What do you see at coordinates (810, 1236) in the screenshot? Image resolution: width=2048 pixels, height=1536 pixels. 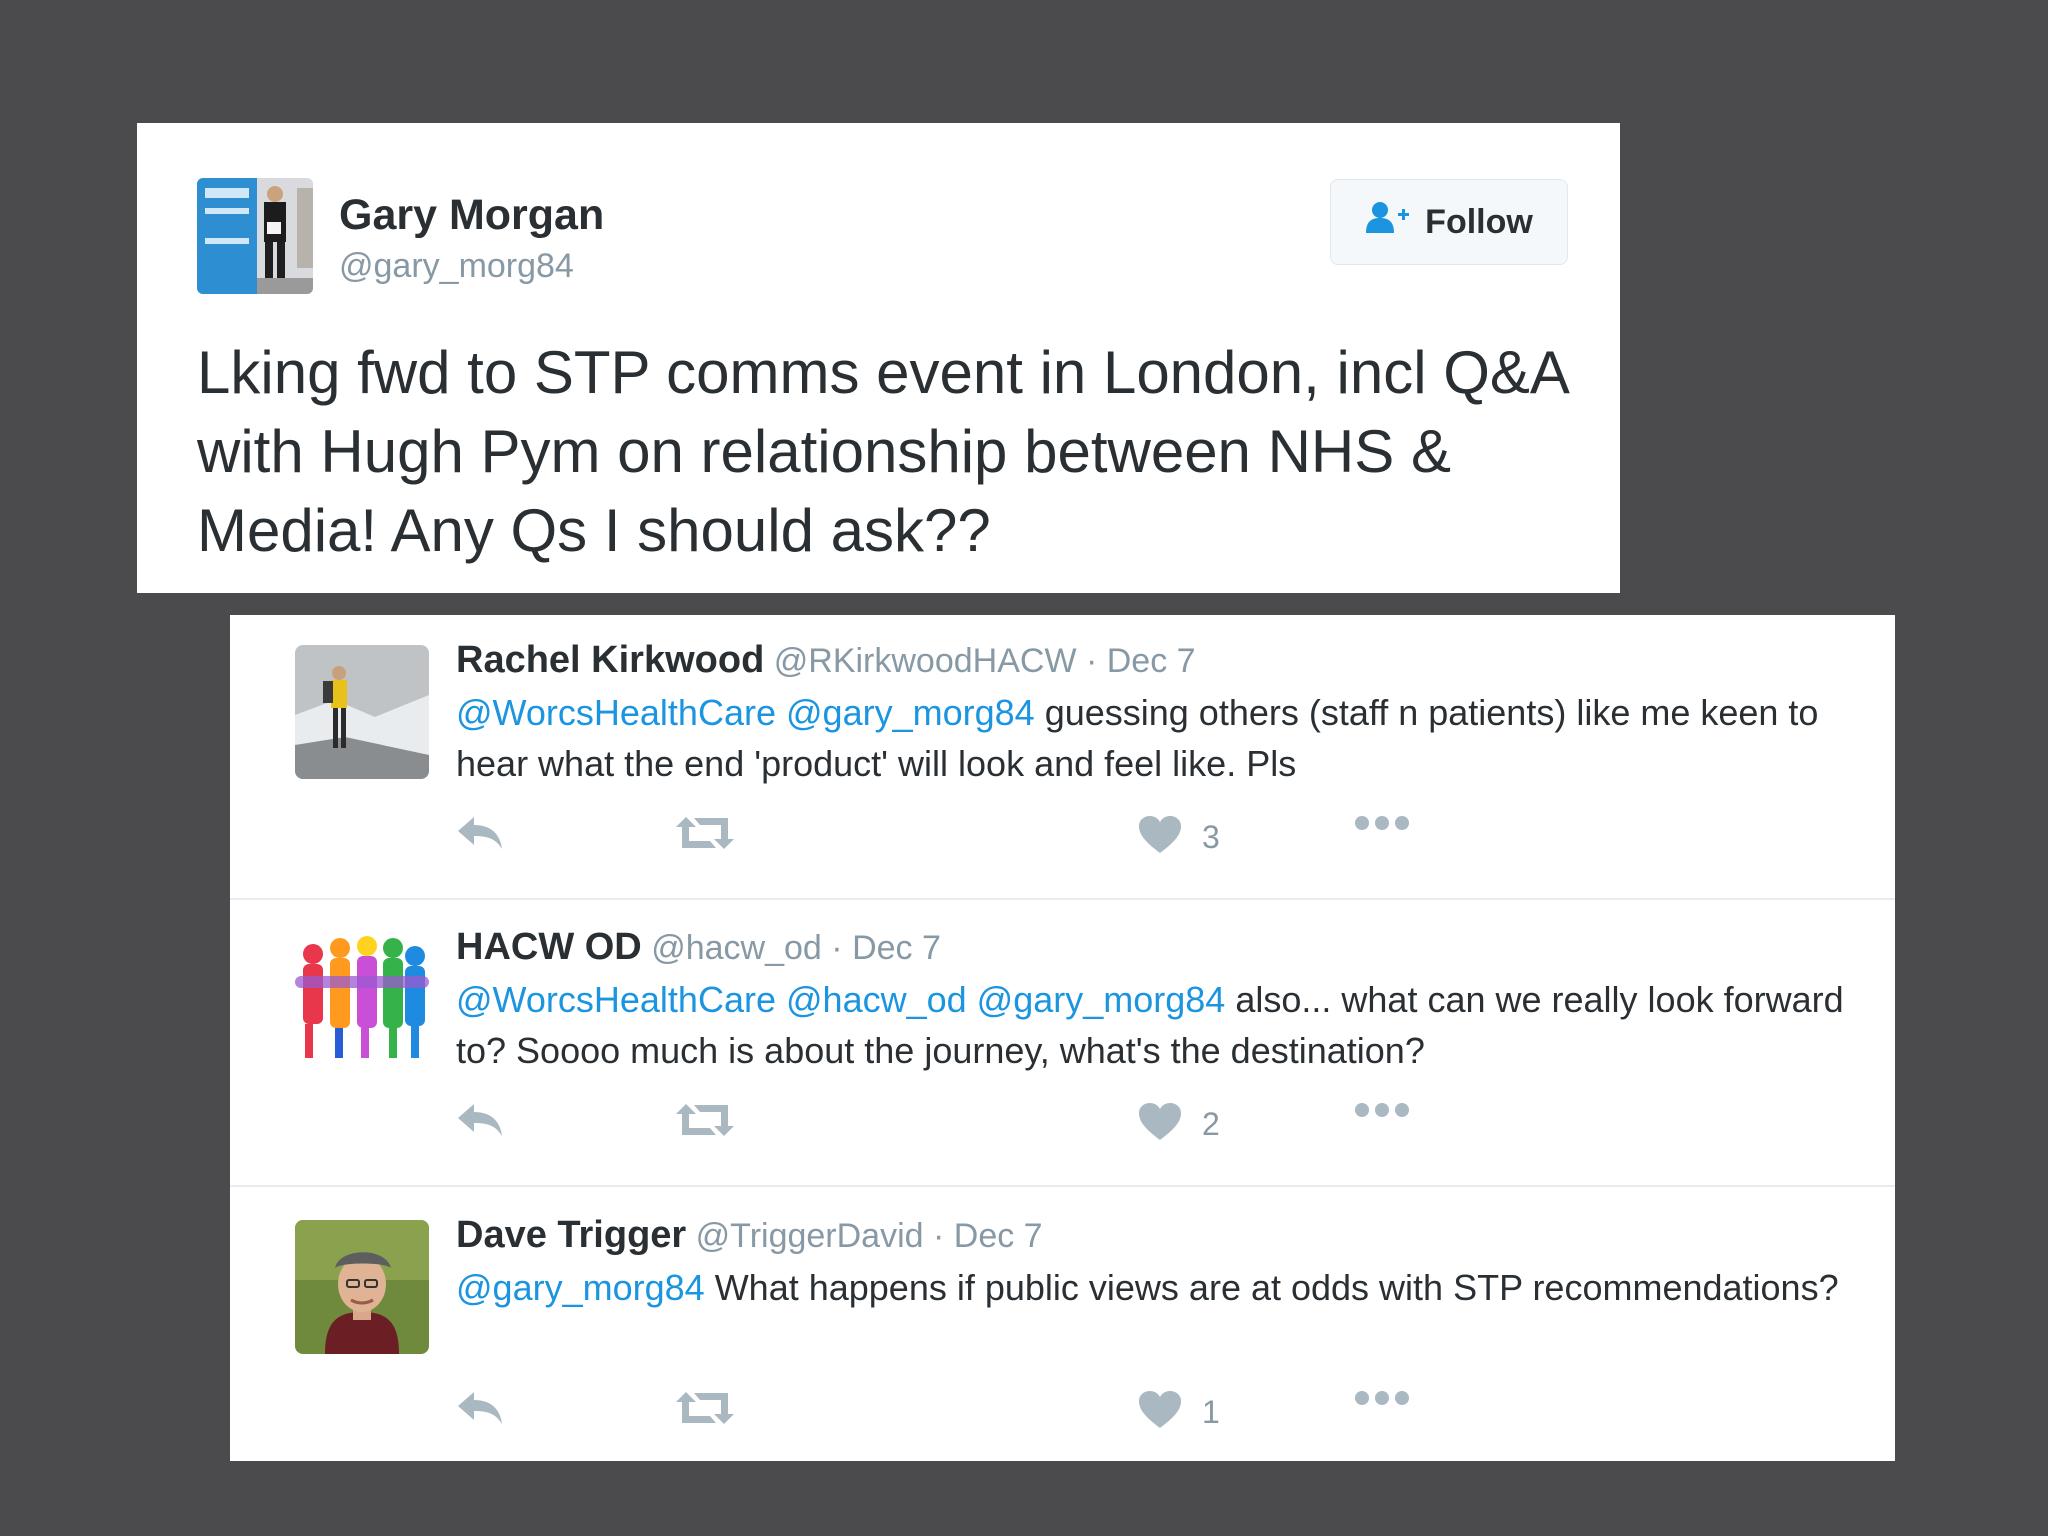 I see `reply-author-handle: @TriggerDavid` at bounding box center [810, 1236].